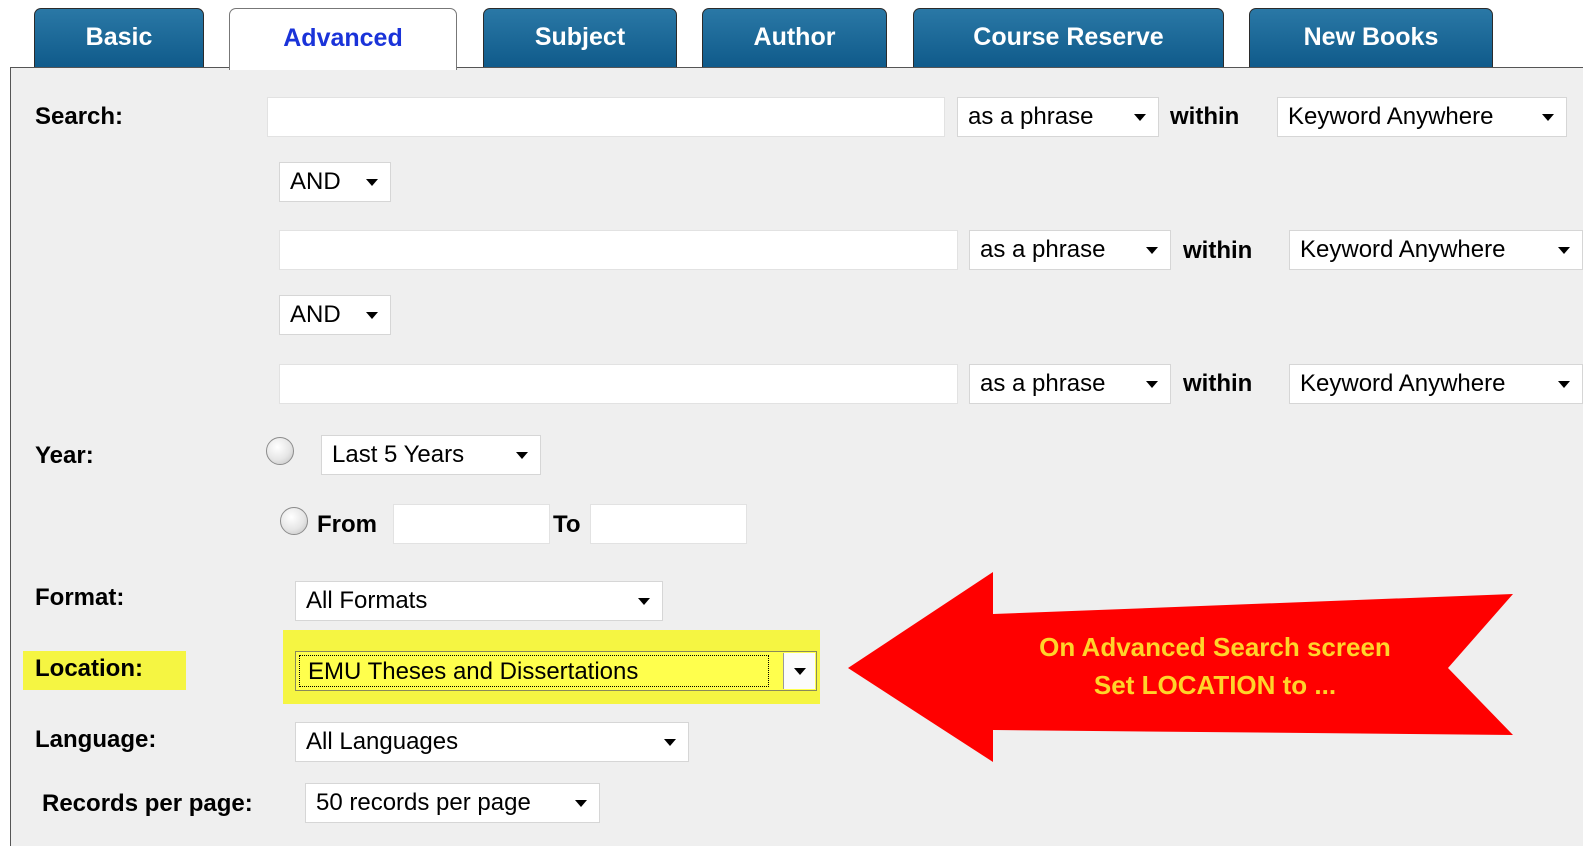  What do you see at coordinates (1205, 116) in the screenshot?
I see `within-label-1: within` at bounding box center [1205, 116].